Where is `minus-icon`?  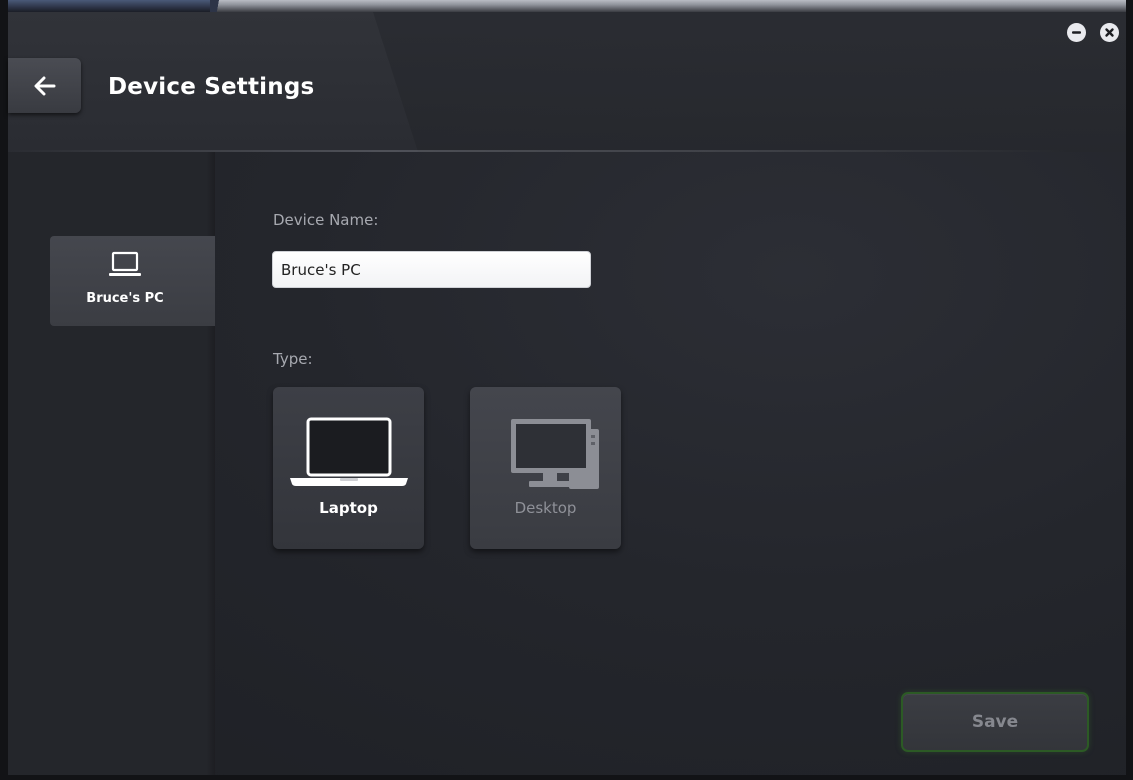 minus-icon is located at coordinates (1076, 32).